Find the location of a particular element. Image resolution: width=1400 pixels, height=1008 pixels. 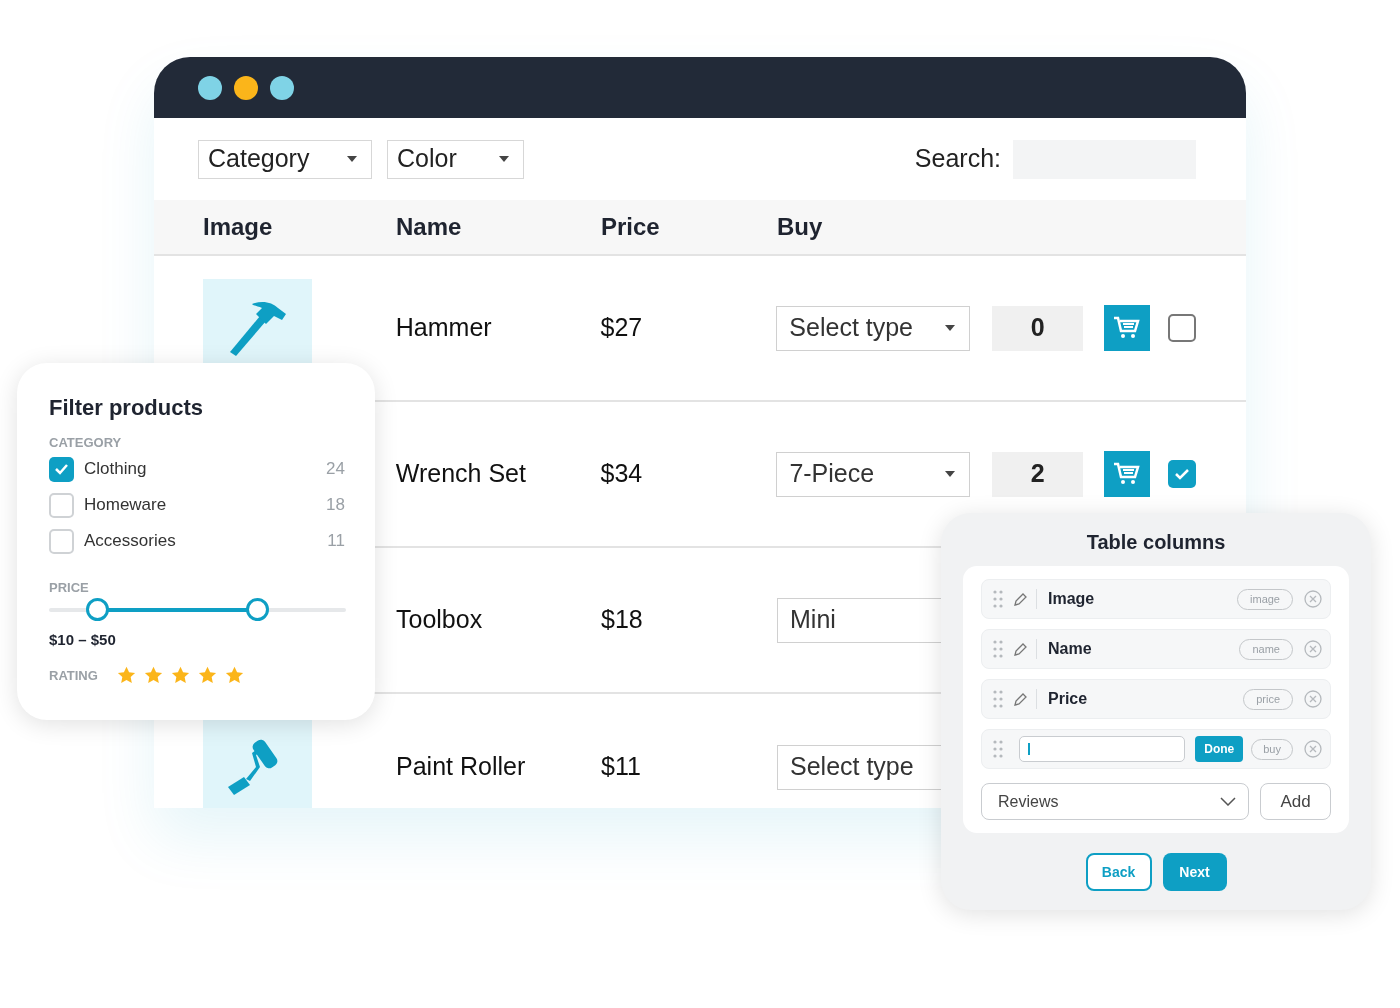

search-label: Search: is located at coordinates (957, 159).